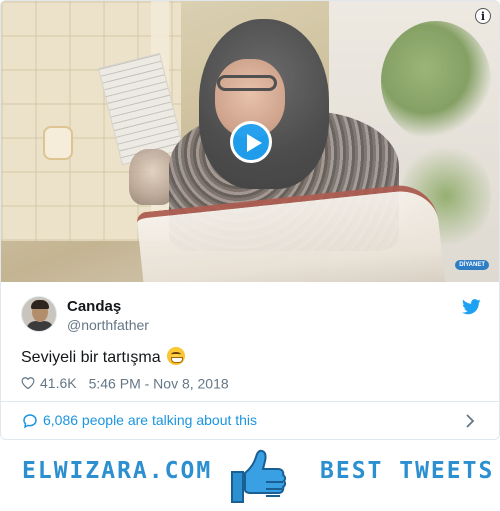  I want to click on chevron-right-icon, so click(470, 421).